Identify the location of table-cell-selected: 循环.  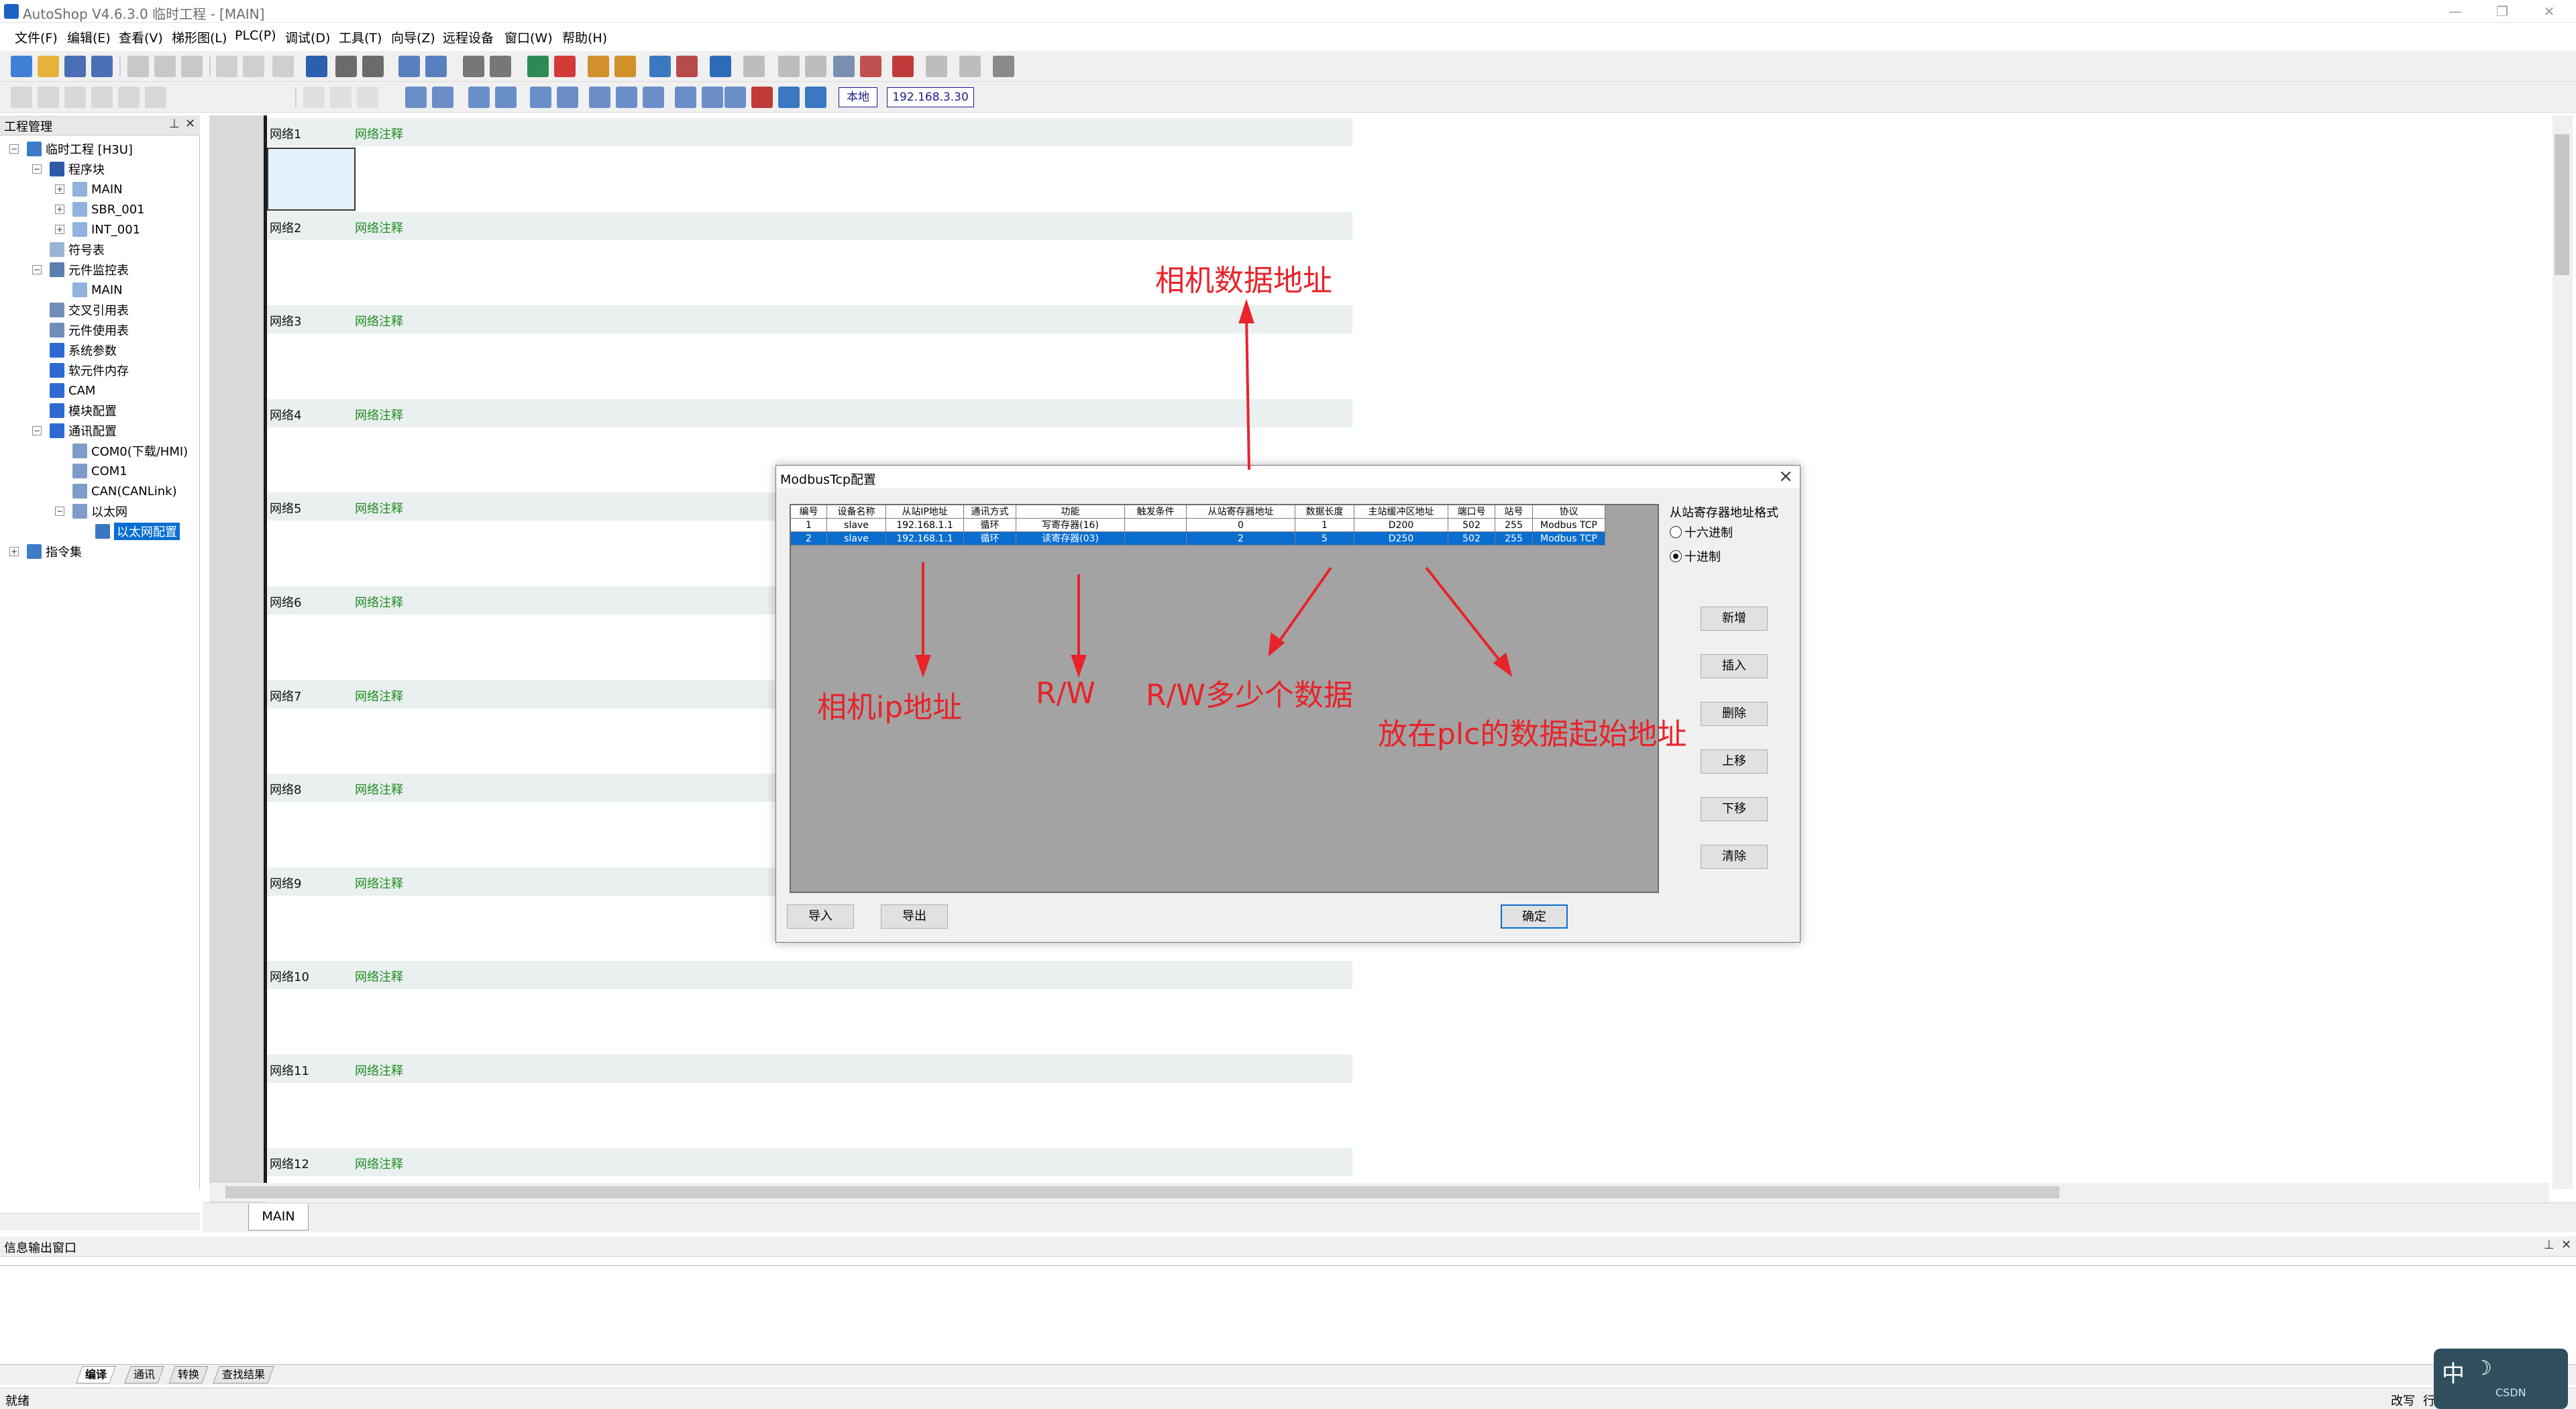
(990, 538).